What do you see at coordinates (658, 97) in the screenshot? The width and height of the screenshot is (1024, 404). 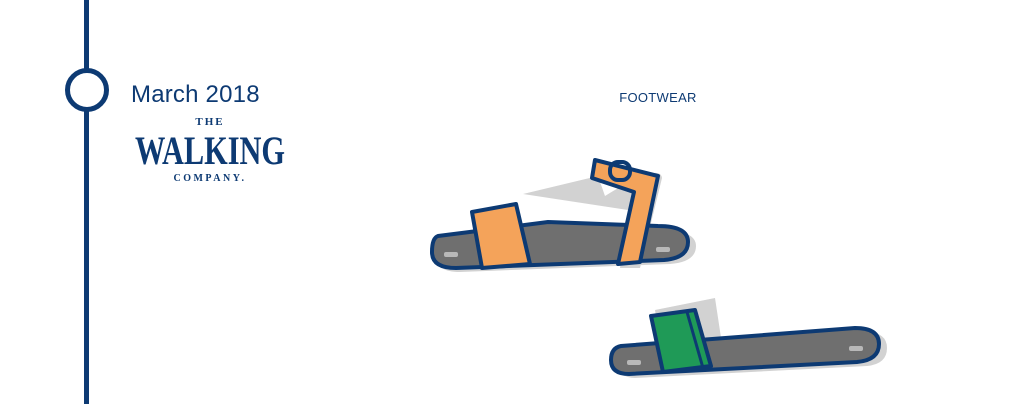 I see `category-heading: FOOTWEAR` at bounding box center [658, 97].